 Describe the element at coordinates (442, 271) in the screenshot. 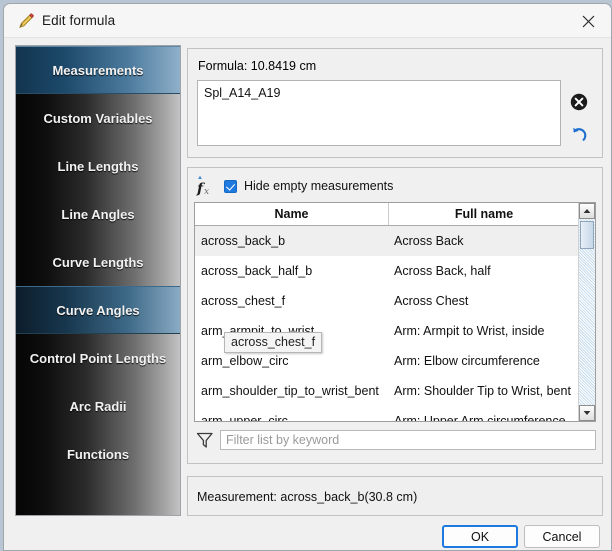

I see `cell-full-name: Across Back, half` at that location.